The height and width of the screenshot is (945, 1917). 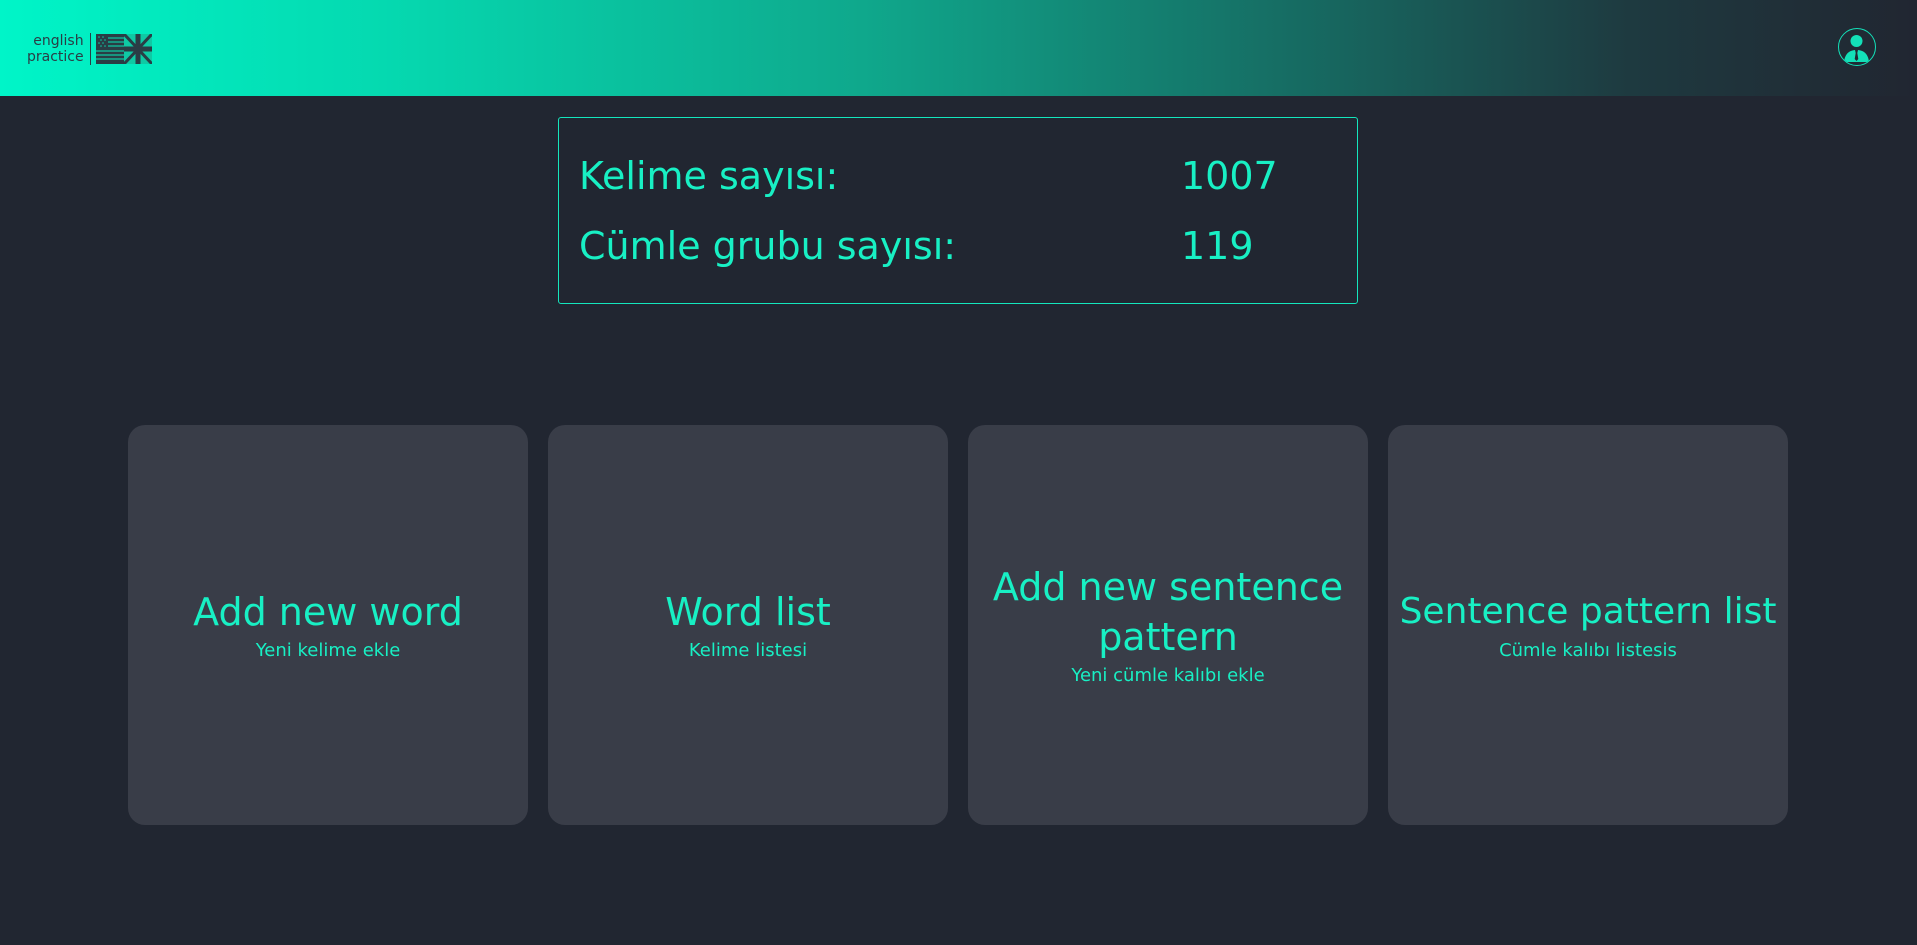 What do you see at coordinates (328, 650) in the screenshot?
I see `card-subtitle: Yeni kelime ekle` at bounding box center [328, 650].